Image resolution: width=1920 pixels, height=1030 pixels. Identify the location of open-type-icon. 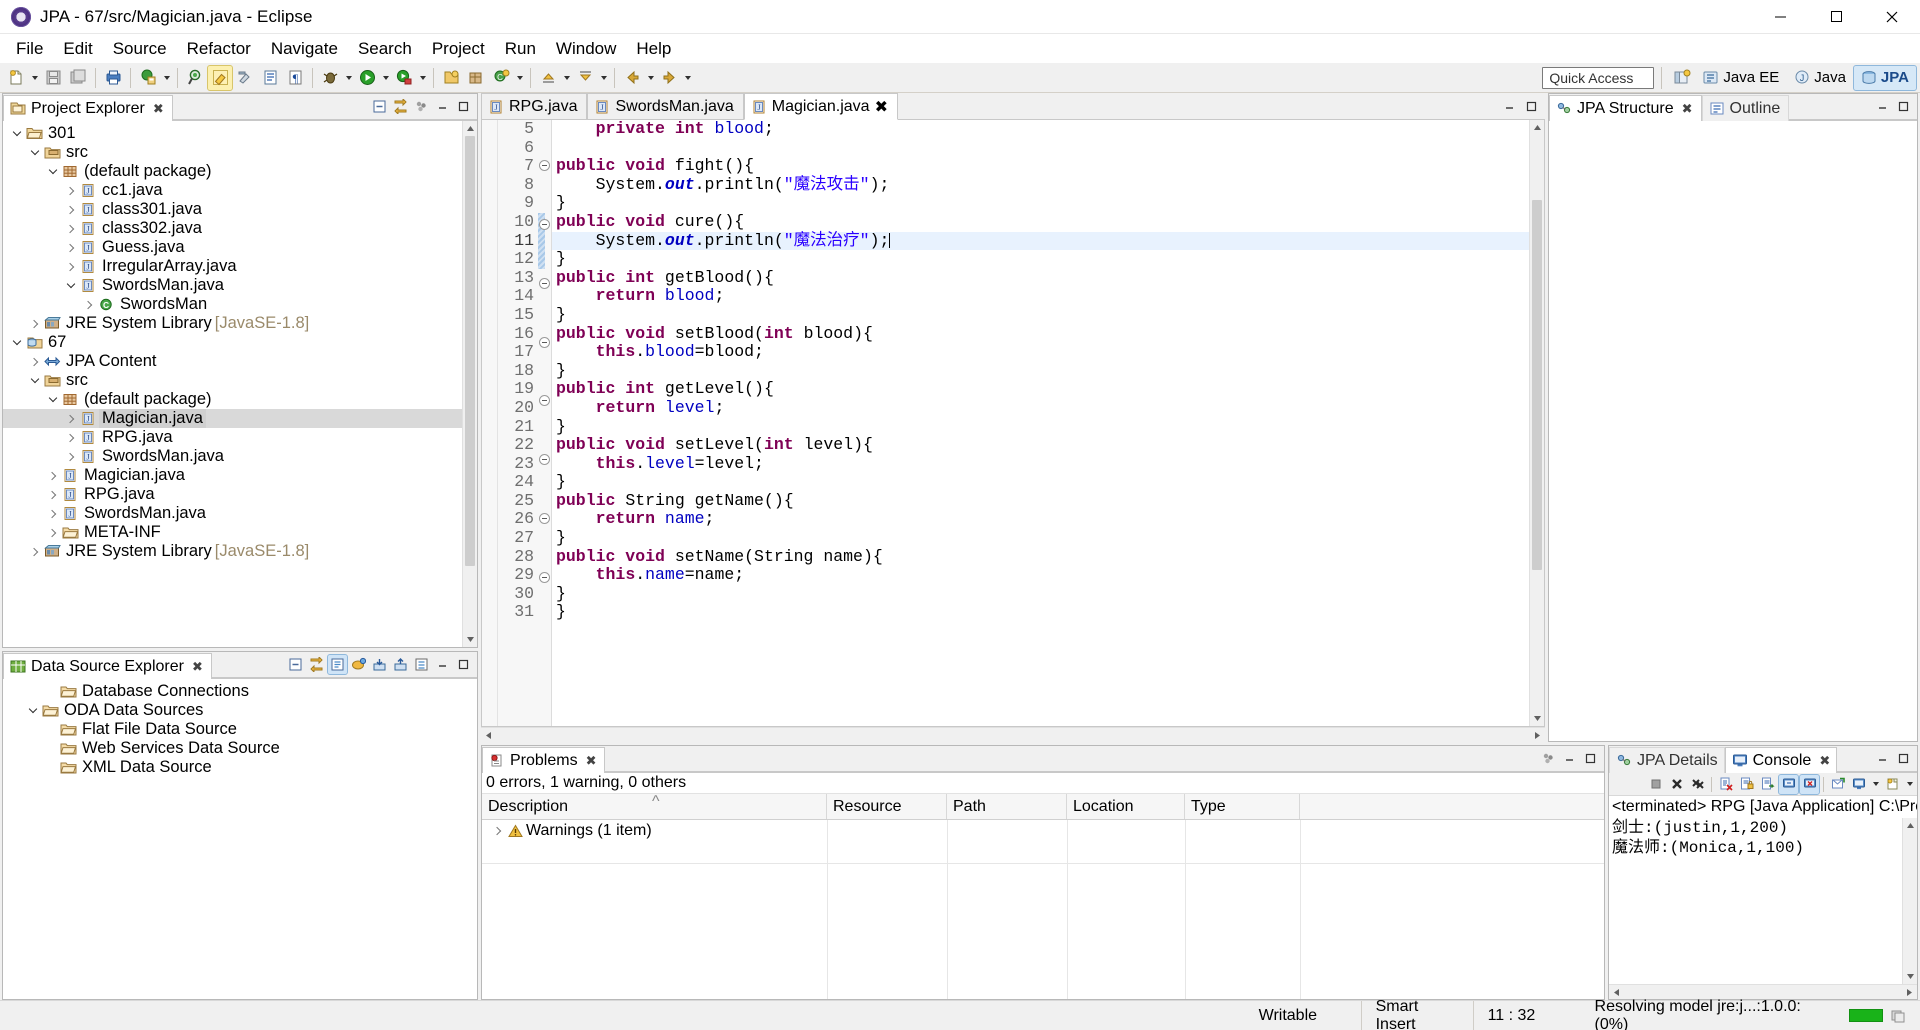
(270, 78).